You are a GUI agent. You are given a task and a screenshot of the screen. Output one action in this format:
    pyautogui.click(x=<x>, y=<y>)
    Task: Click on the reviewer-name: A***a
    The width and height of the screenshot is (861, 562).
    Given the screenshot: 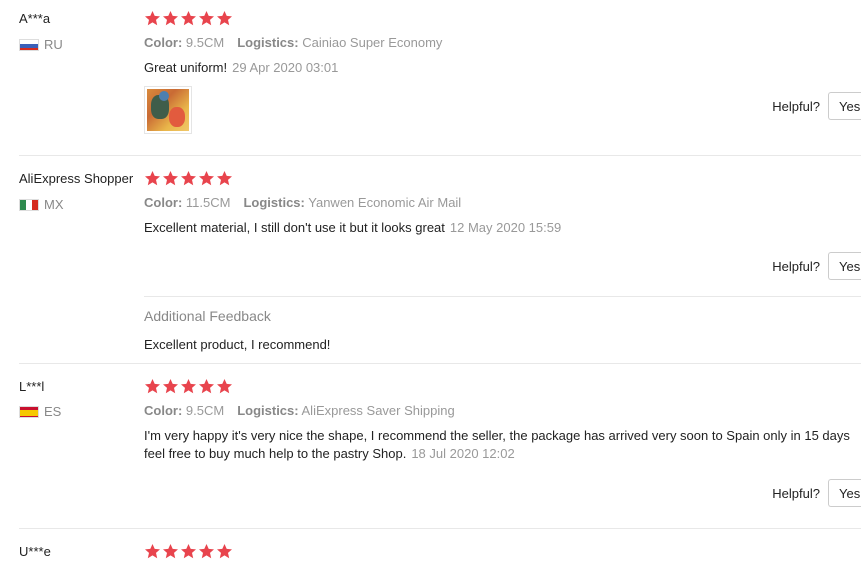 What is the action you would take?
    pyautogui.click(x=35, y=18)
    